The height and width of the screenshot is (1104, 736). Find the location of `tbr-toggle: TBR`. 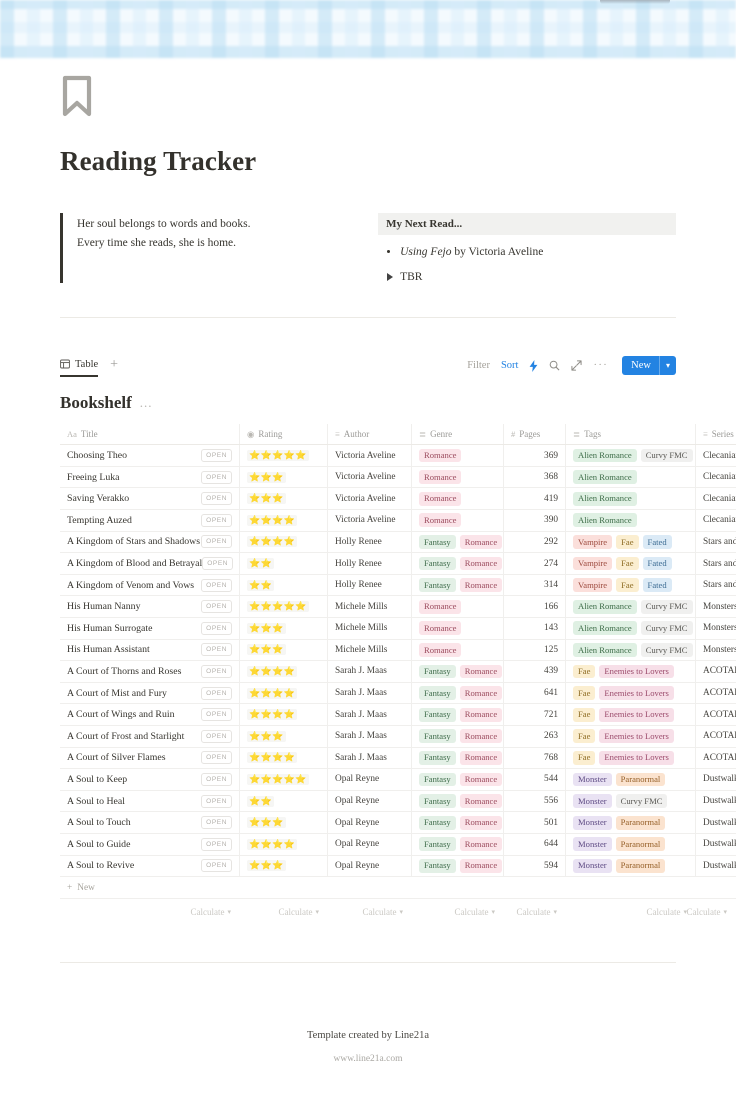

tbr-toggle: TBR is located at coordinates (531, 277).